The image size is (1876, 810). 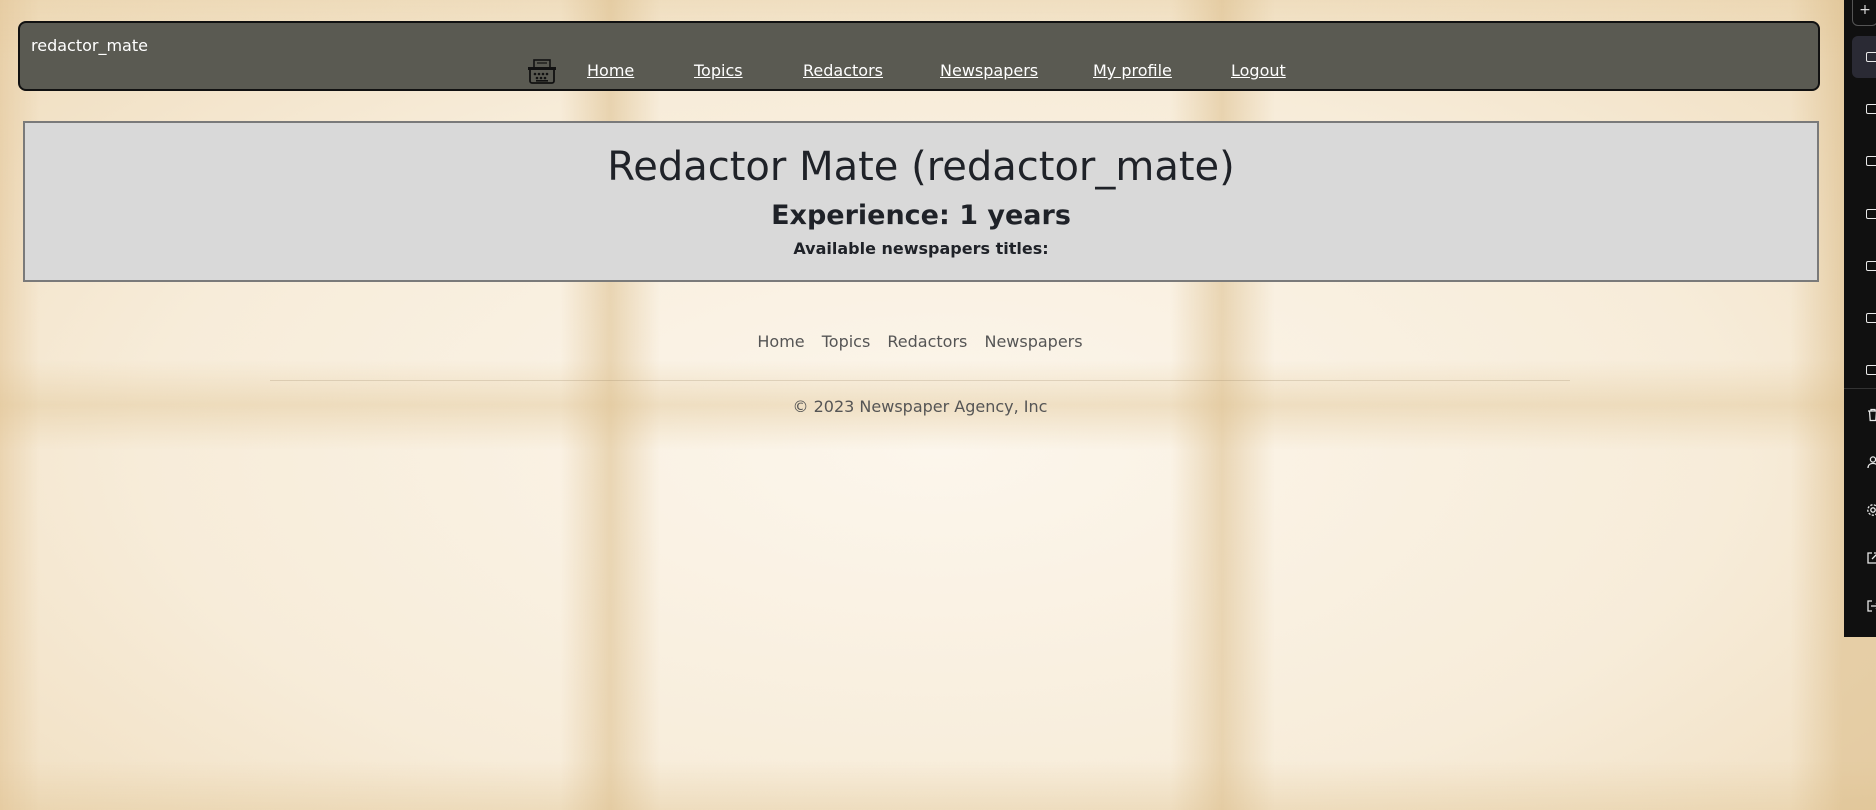 I want to click on footer-nav: Home Topics Redactors Newspapers, so click(x=920, y=341).